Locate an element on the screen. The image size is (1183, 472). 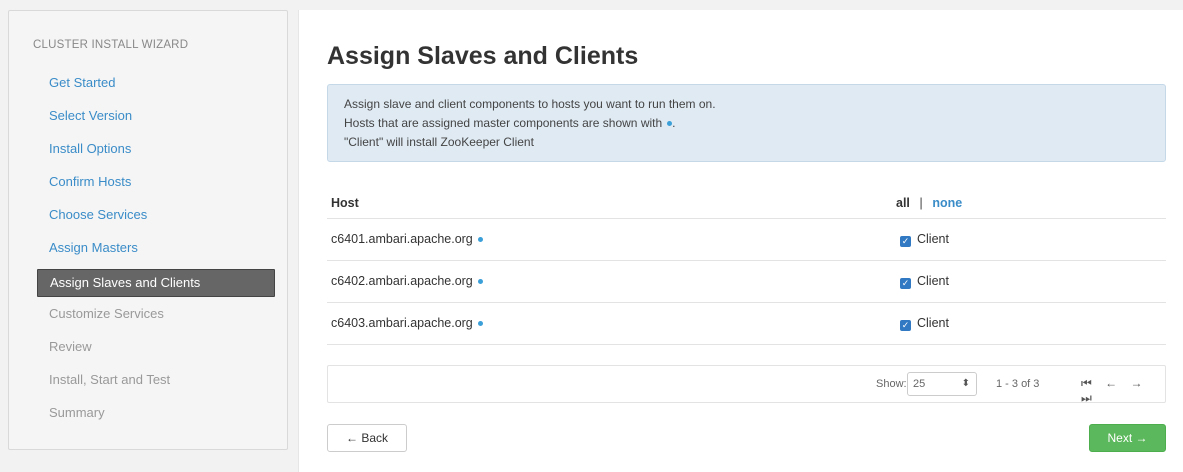
next-page-icon: → is located at coordinates (1137, 383).